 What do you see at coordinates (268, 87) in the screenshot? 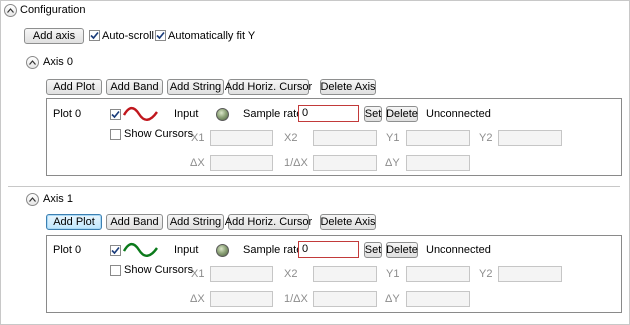
I see `axis-0-add-cursor-button: Add Horiz. Cursor` at bounding box center [268, 87].